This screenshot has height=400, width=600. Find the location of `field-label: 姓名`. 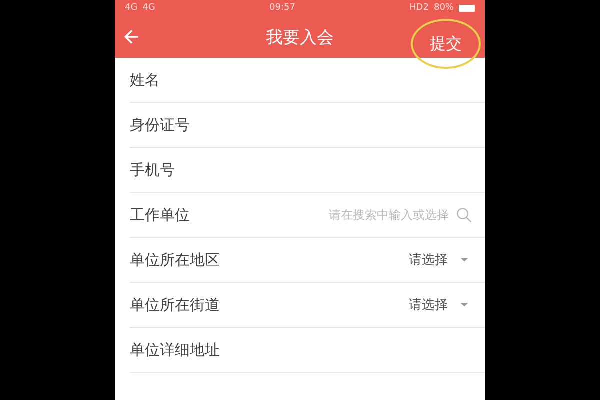

field-label: 姓名 is located at coordinates (145, 80).